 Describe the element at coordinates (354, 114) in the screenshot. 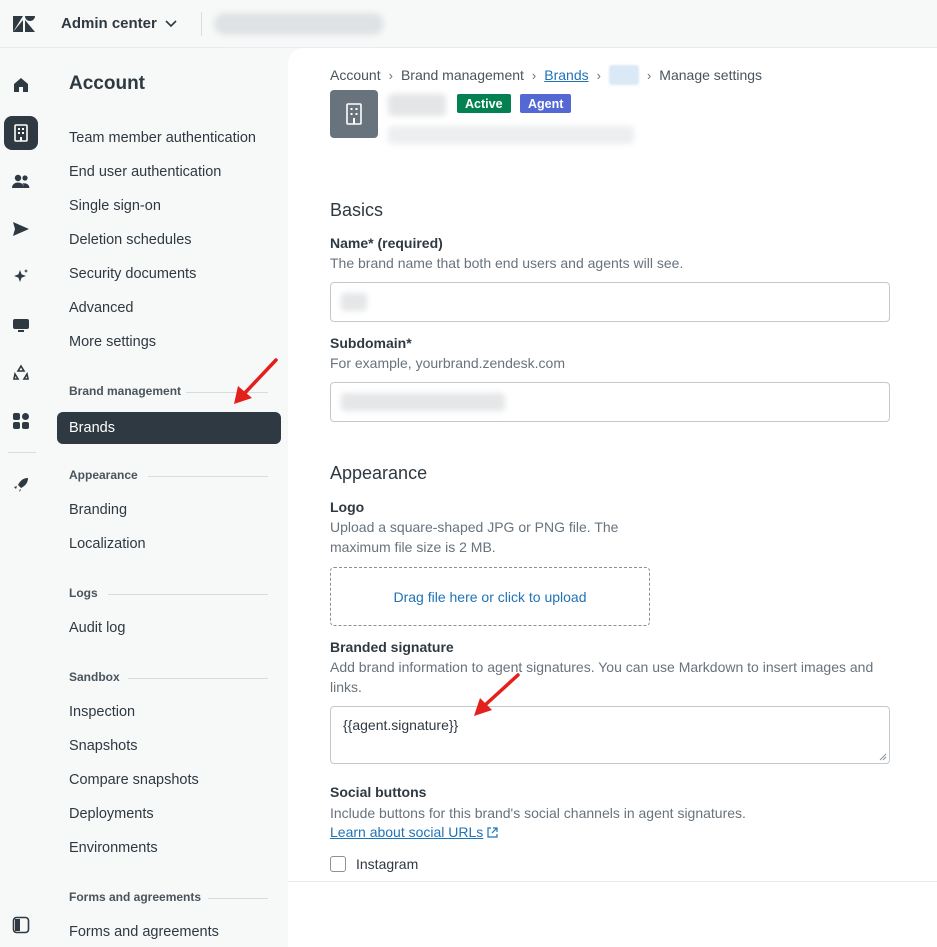

I see `brand-building-icon` at that location.